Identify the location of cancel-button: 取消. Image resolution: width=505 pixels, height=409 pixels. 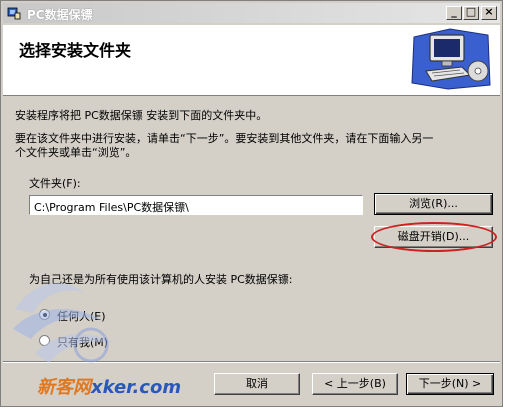
(257, 384).